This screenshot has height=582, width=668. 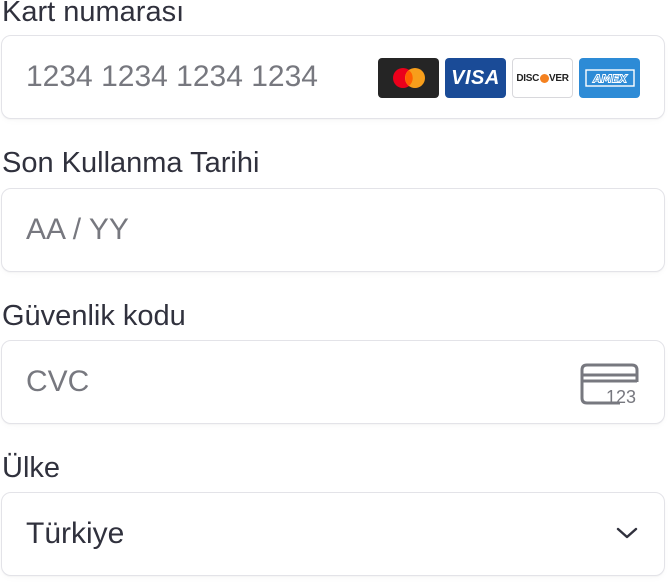 What do you see at coordinates (408, 78) in the screenshot?
I see `mastercard-logo-icon` at bounding box center [408, 78].